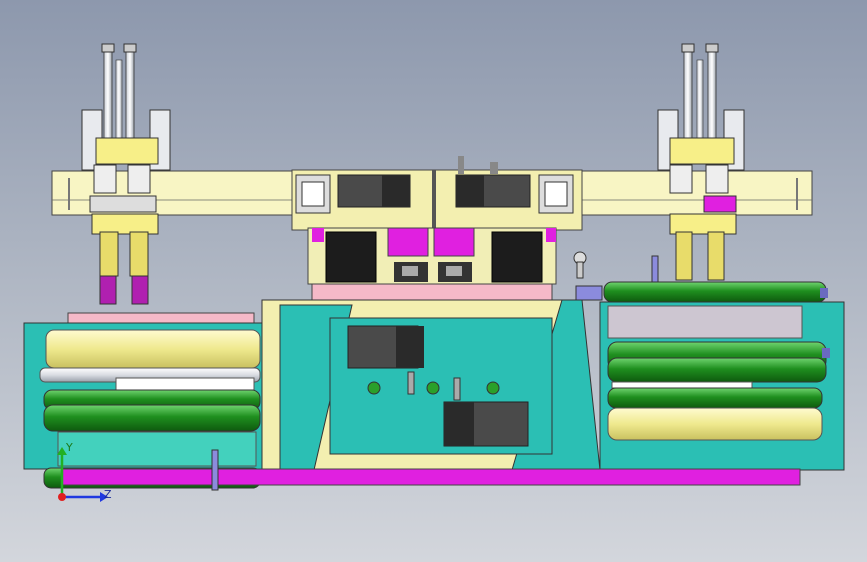  I want to click on triad-z-label: Z, so click(108, 494).